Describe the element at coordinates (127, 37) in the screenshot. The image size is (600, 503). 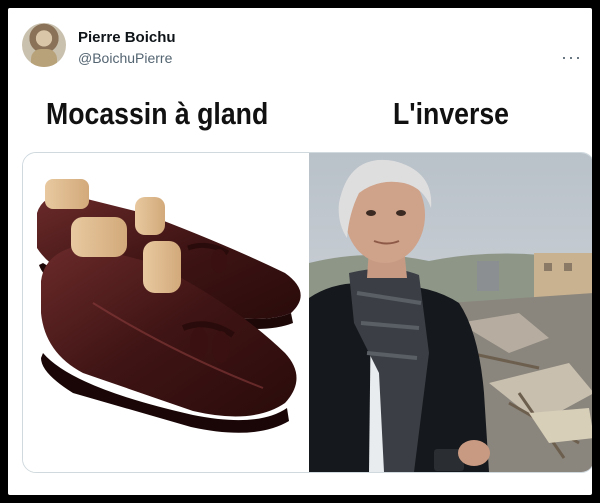
I see `author-display-name: Pierre Boichu` at that location.